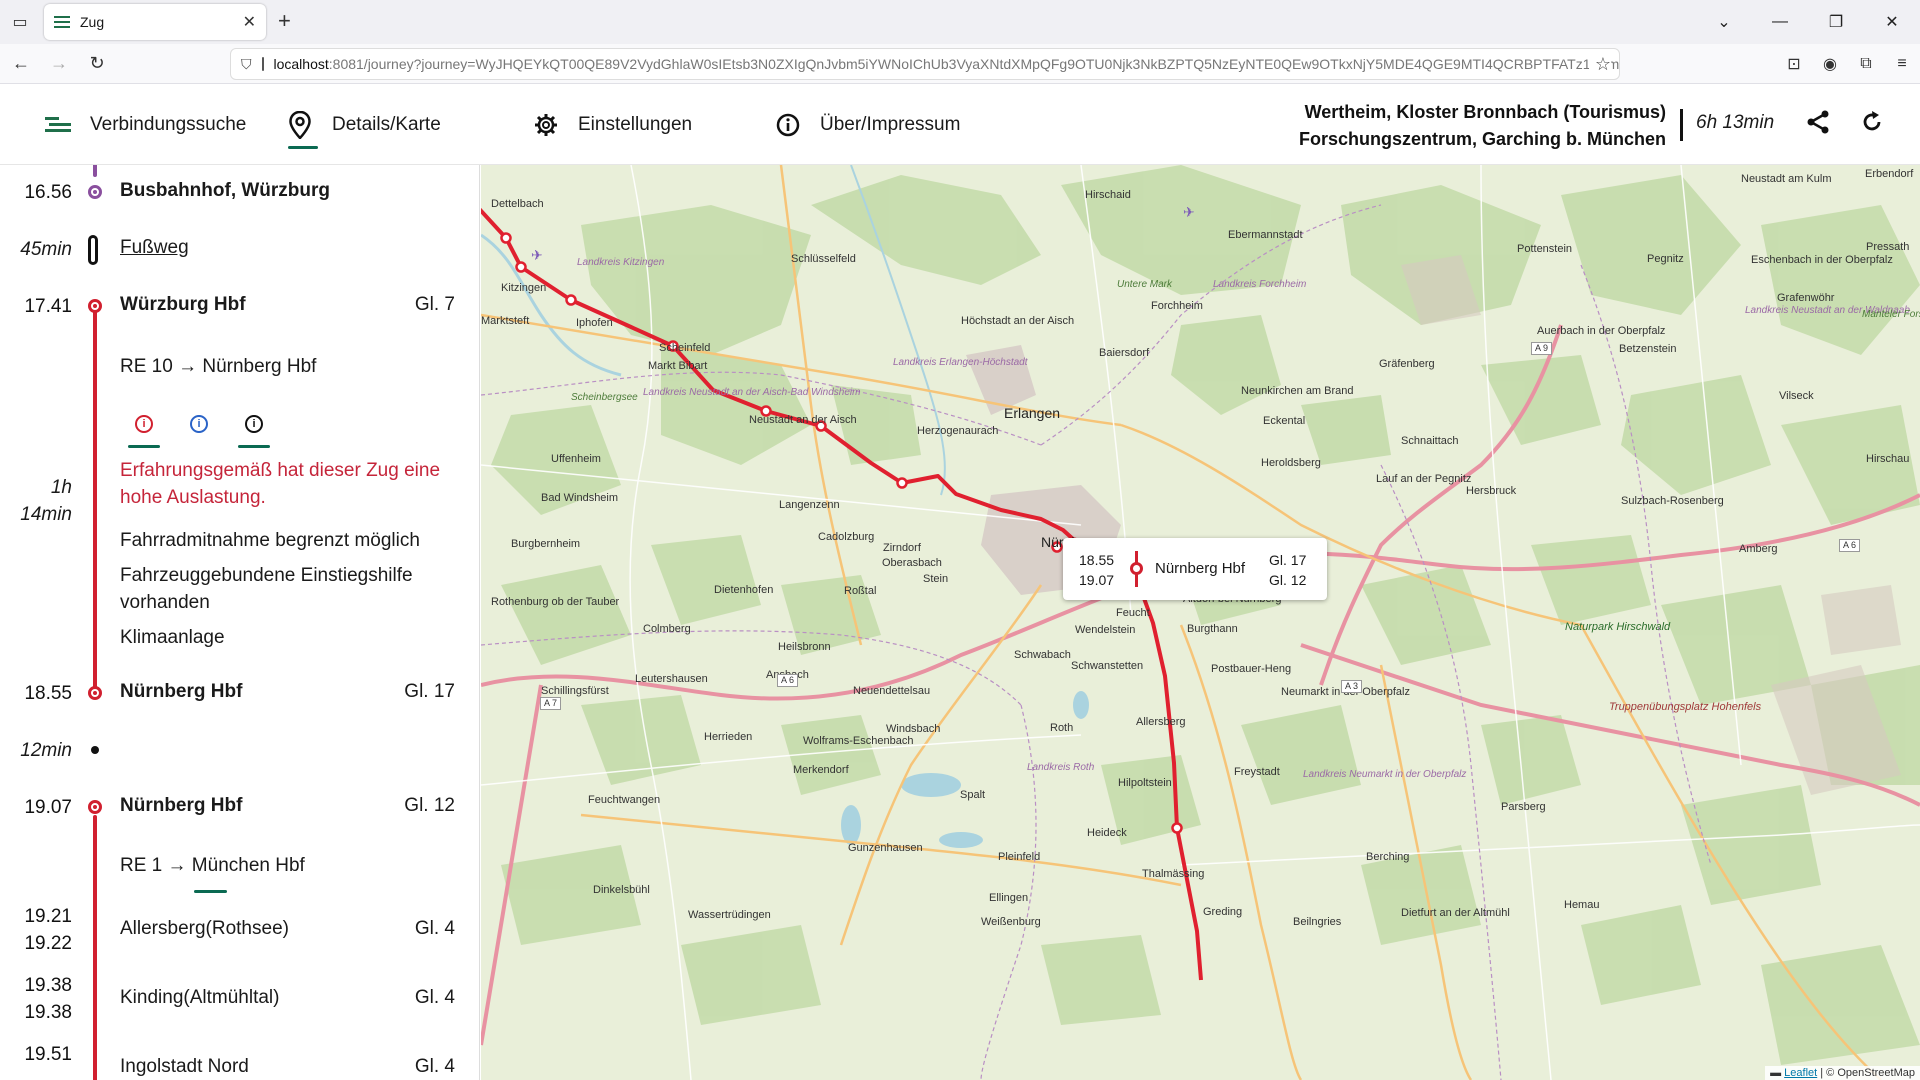  What do you see at coordinates (1288, 580) in the screenshot?
I see `popup-platform-departure: Gl. 12` at bounding box center [1288, 580].